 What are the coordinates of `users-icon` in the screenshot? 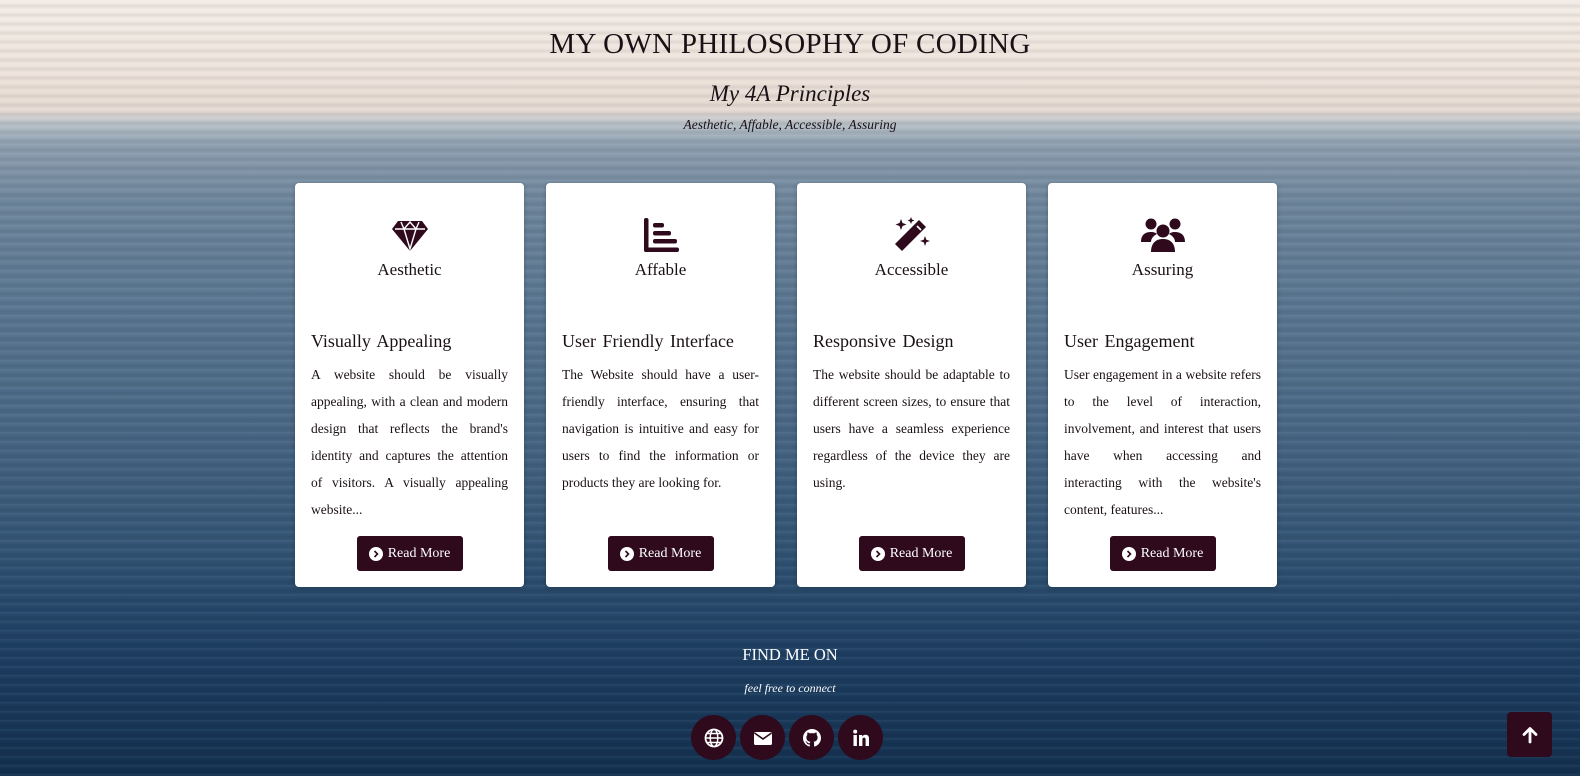 It's located at (1162, 235).